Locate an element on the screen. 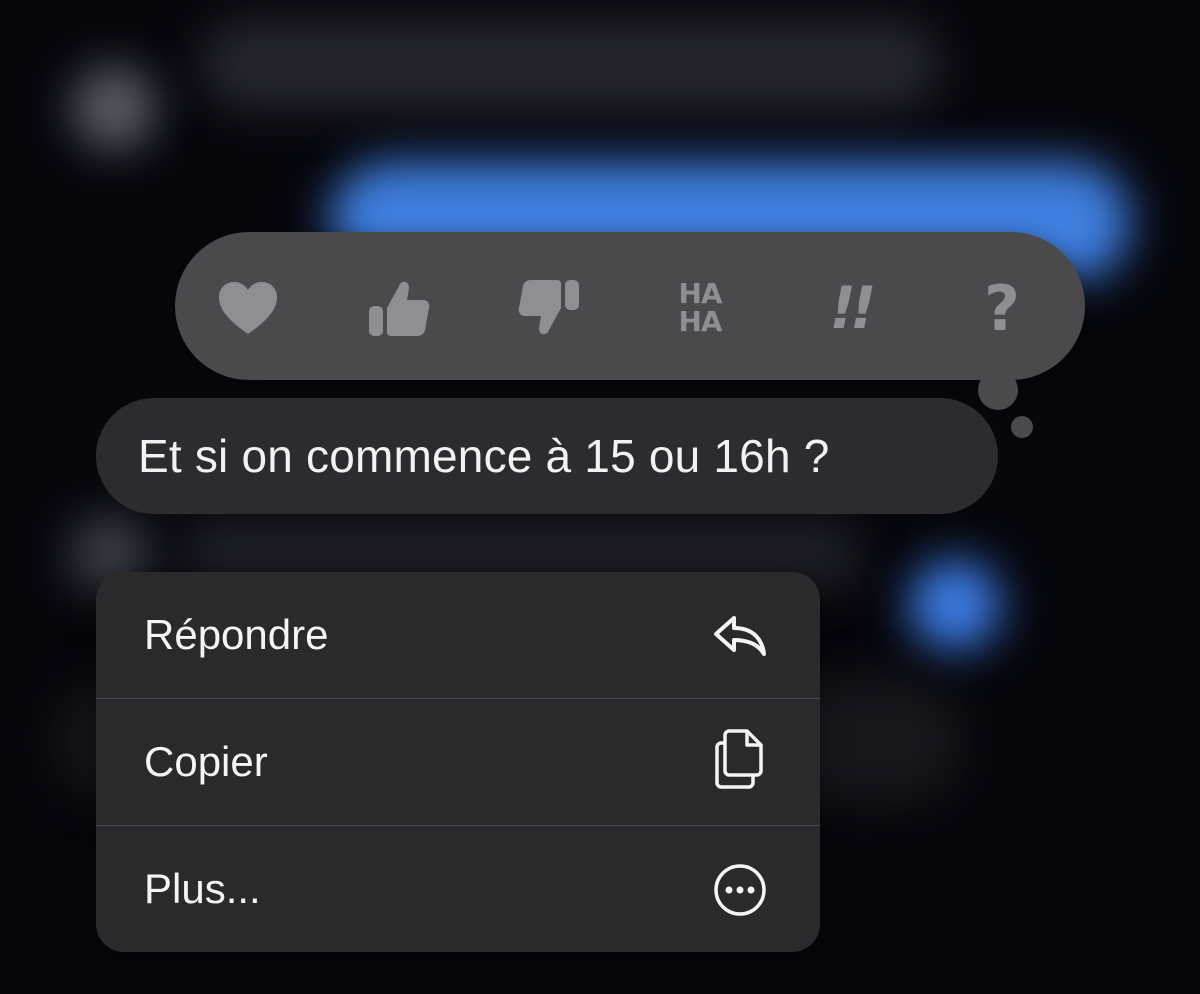 The width and height of the screenshot is (1200, 994). question-icon: ? is located at coordinates (1002, 308).